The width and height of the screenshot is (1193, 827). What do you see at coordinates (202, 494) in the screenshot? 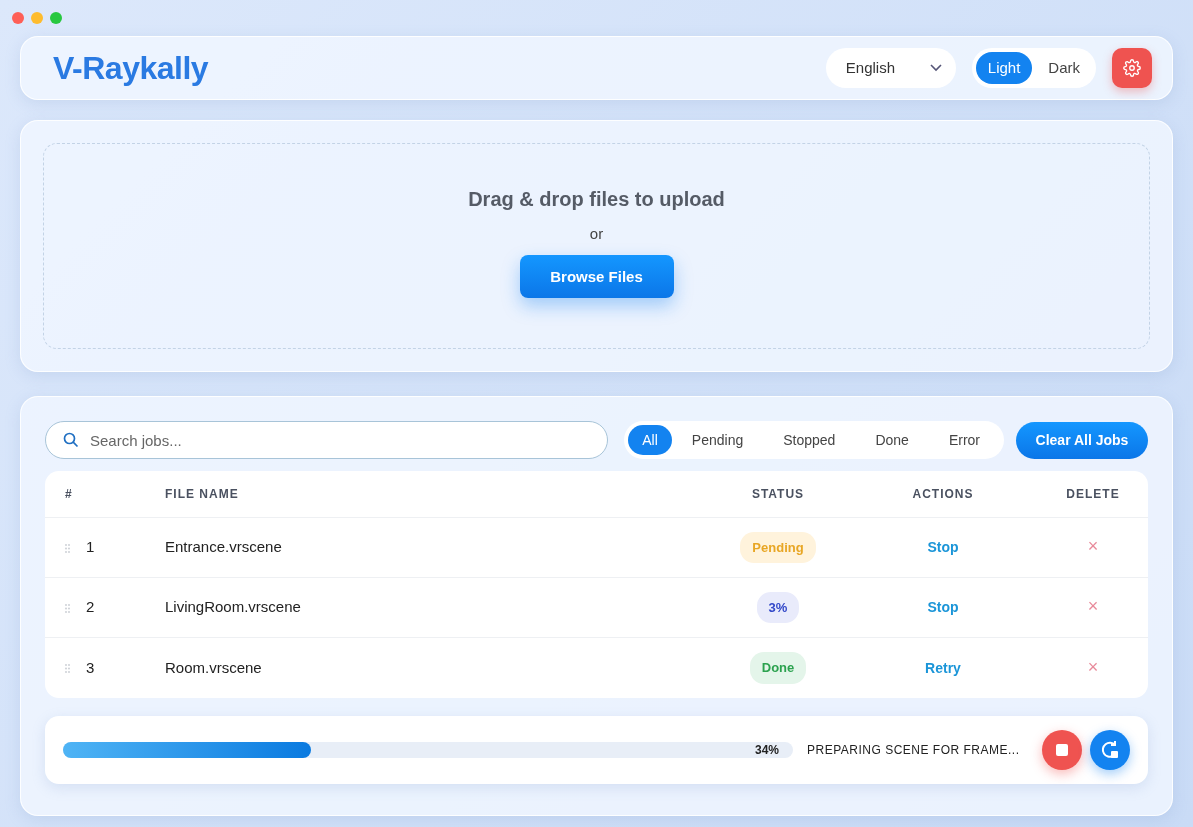
I see `column-header: FILE NAME` at bounding box center [202, 494].